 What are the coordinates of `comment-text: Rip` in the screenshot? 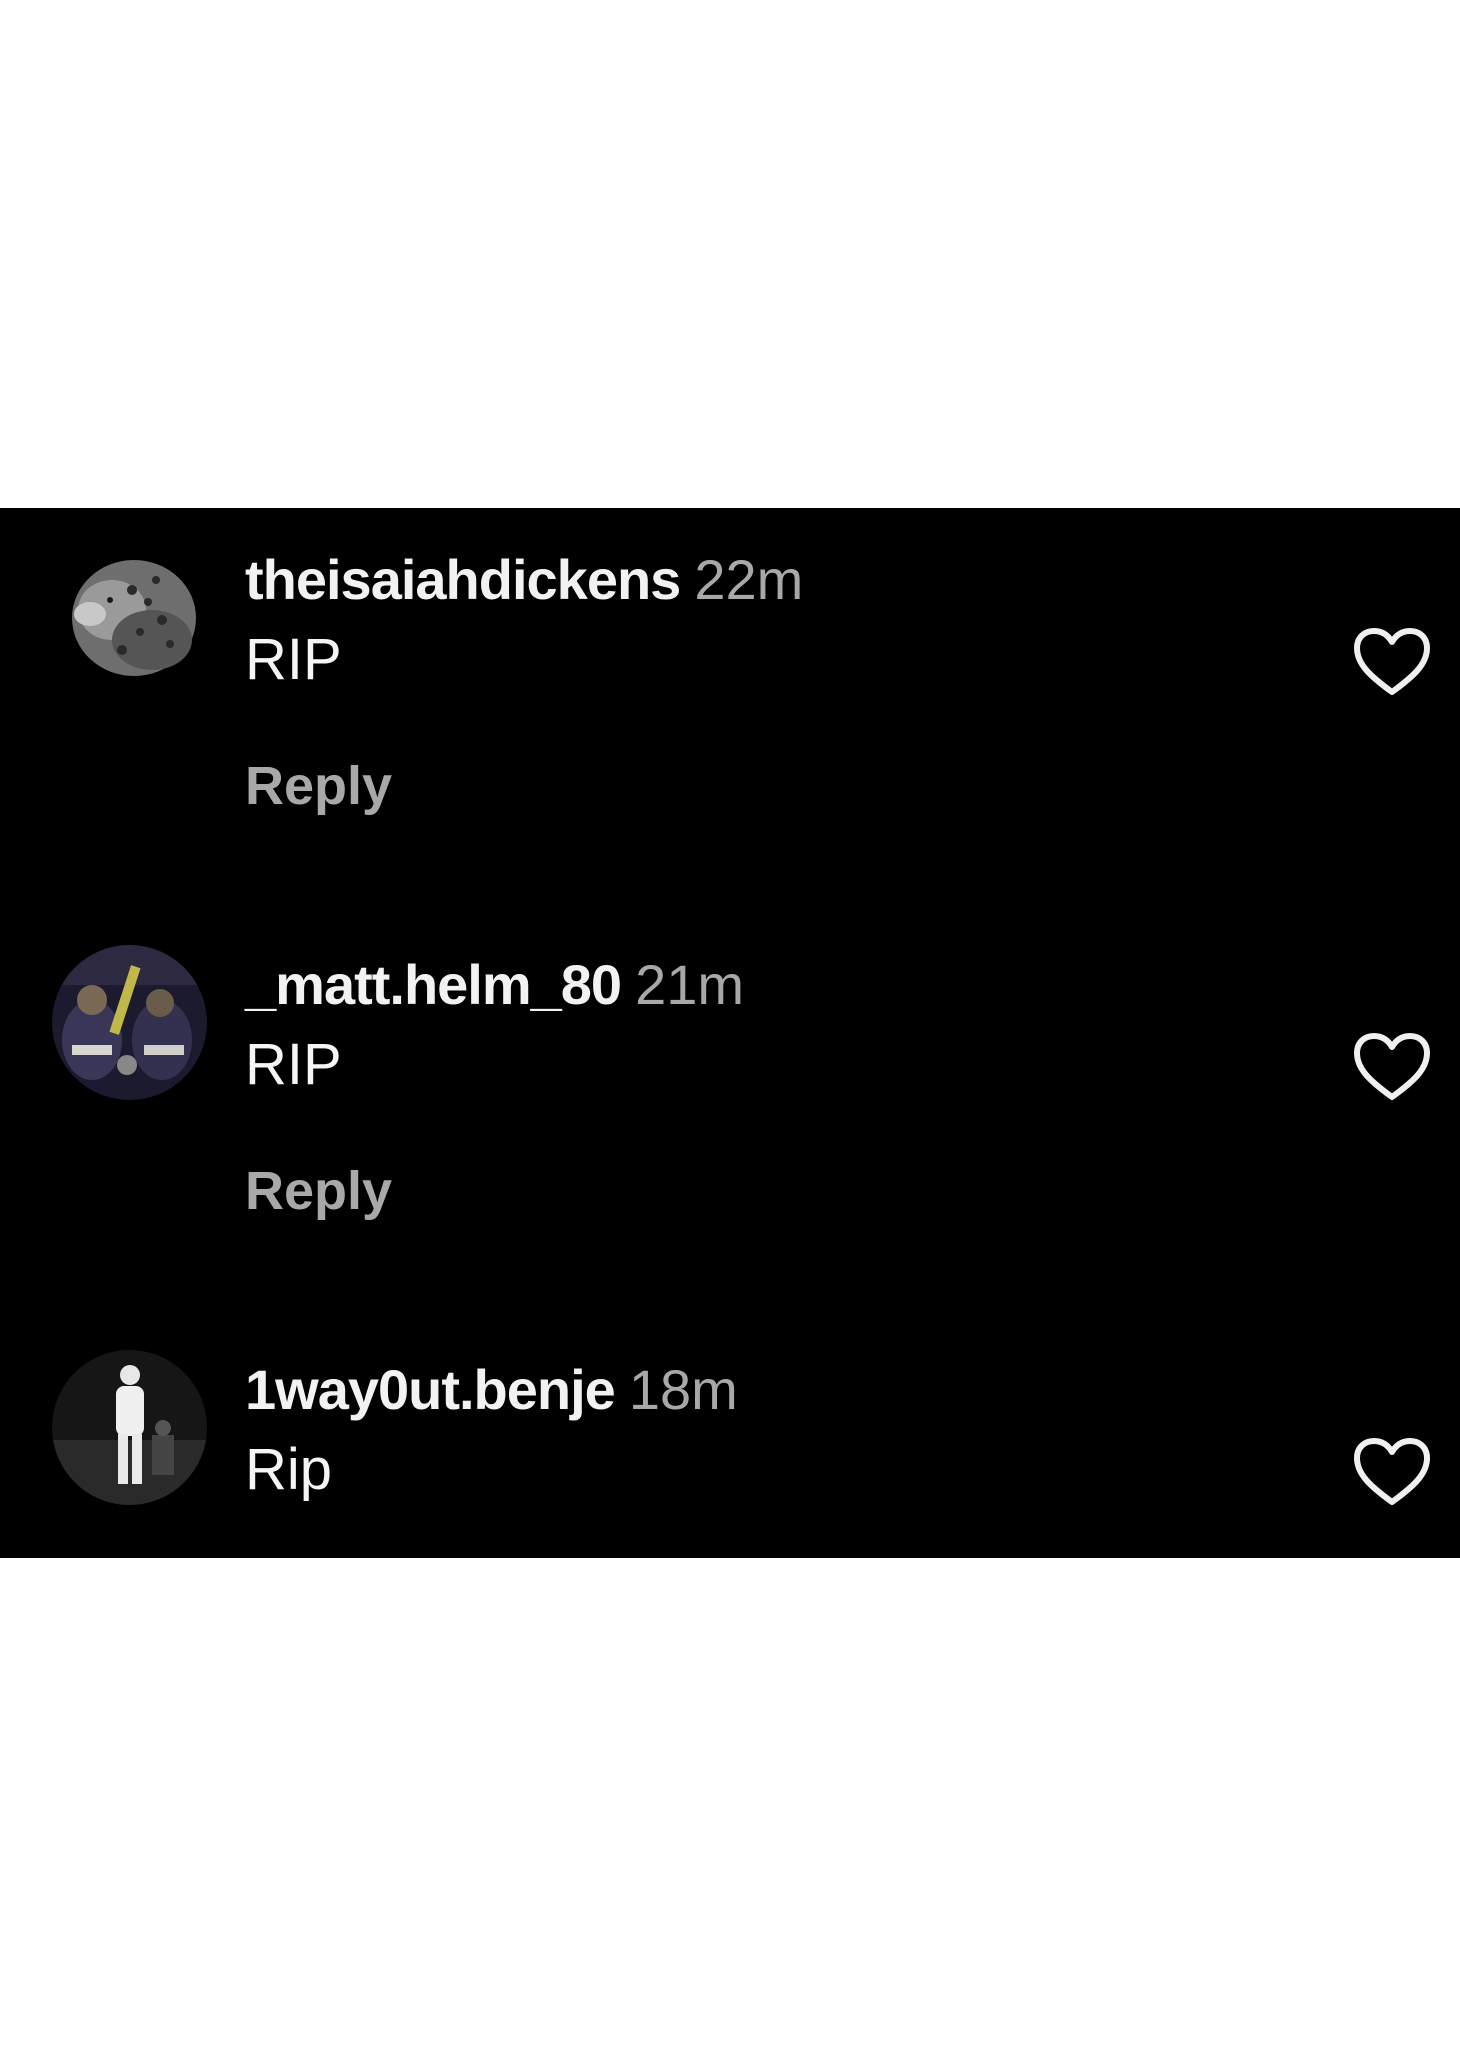 It's located at (289, 1469).